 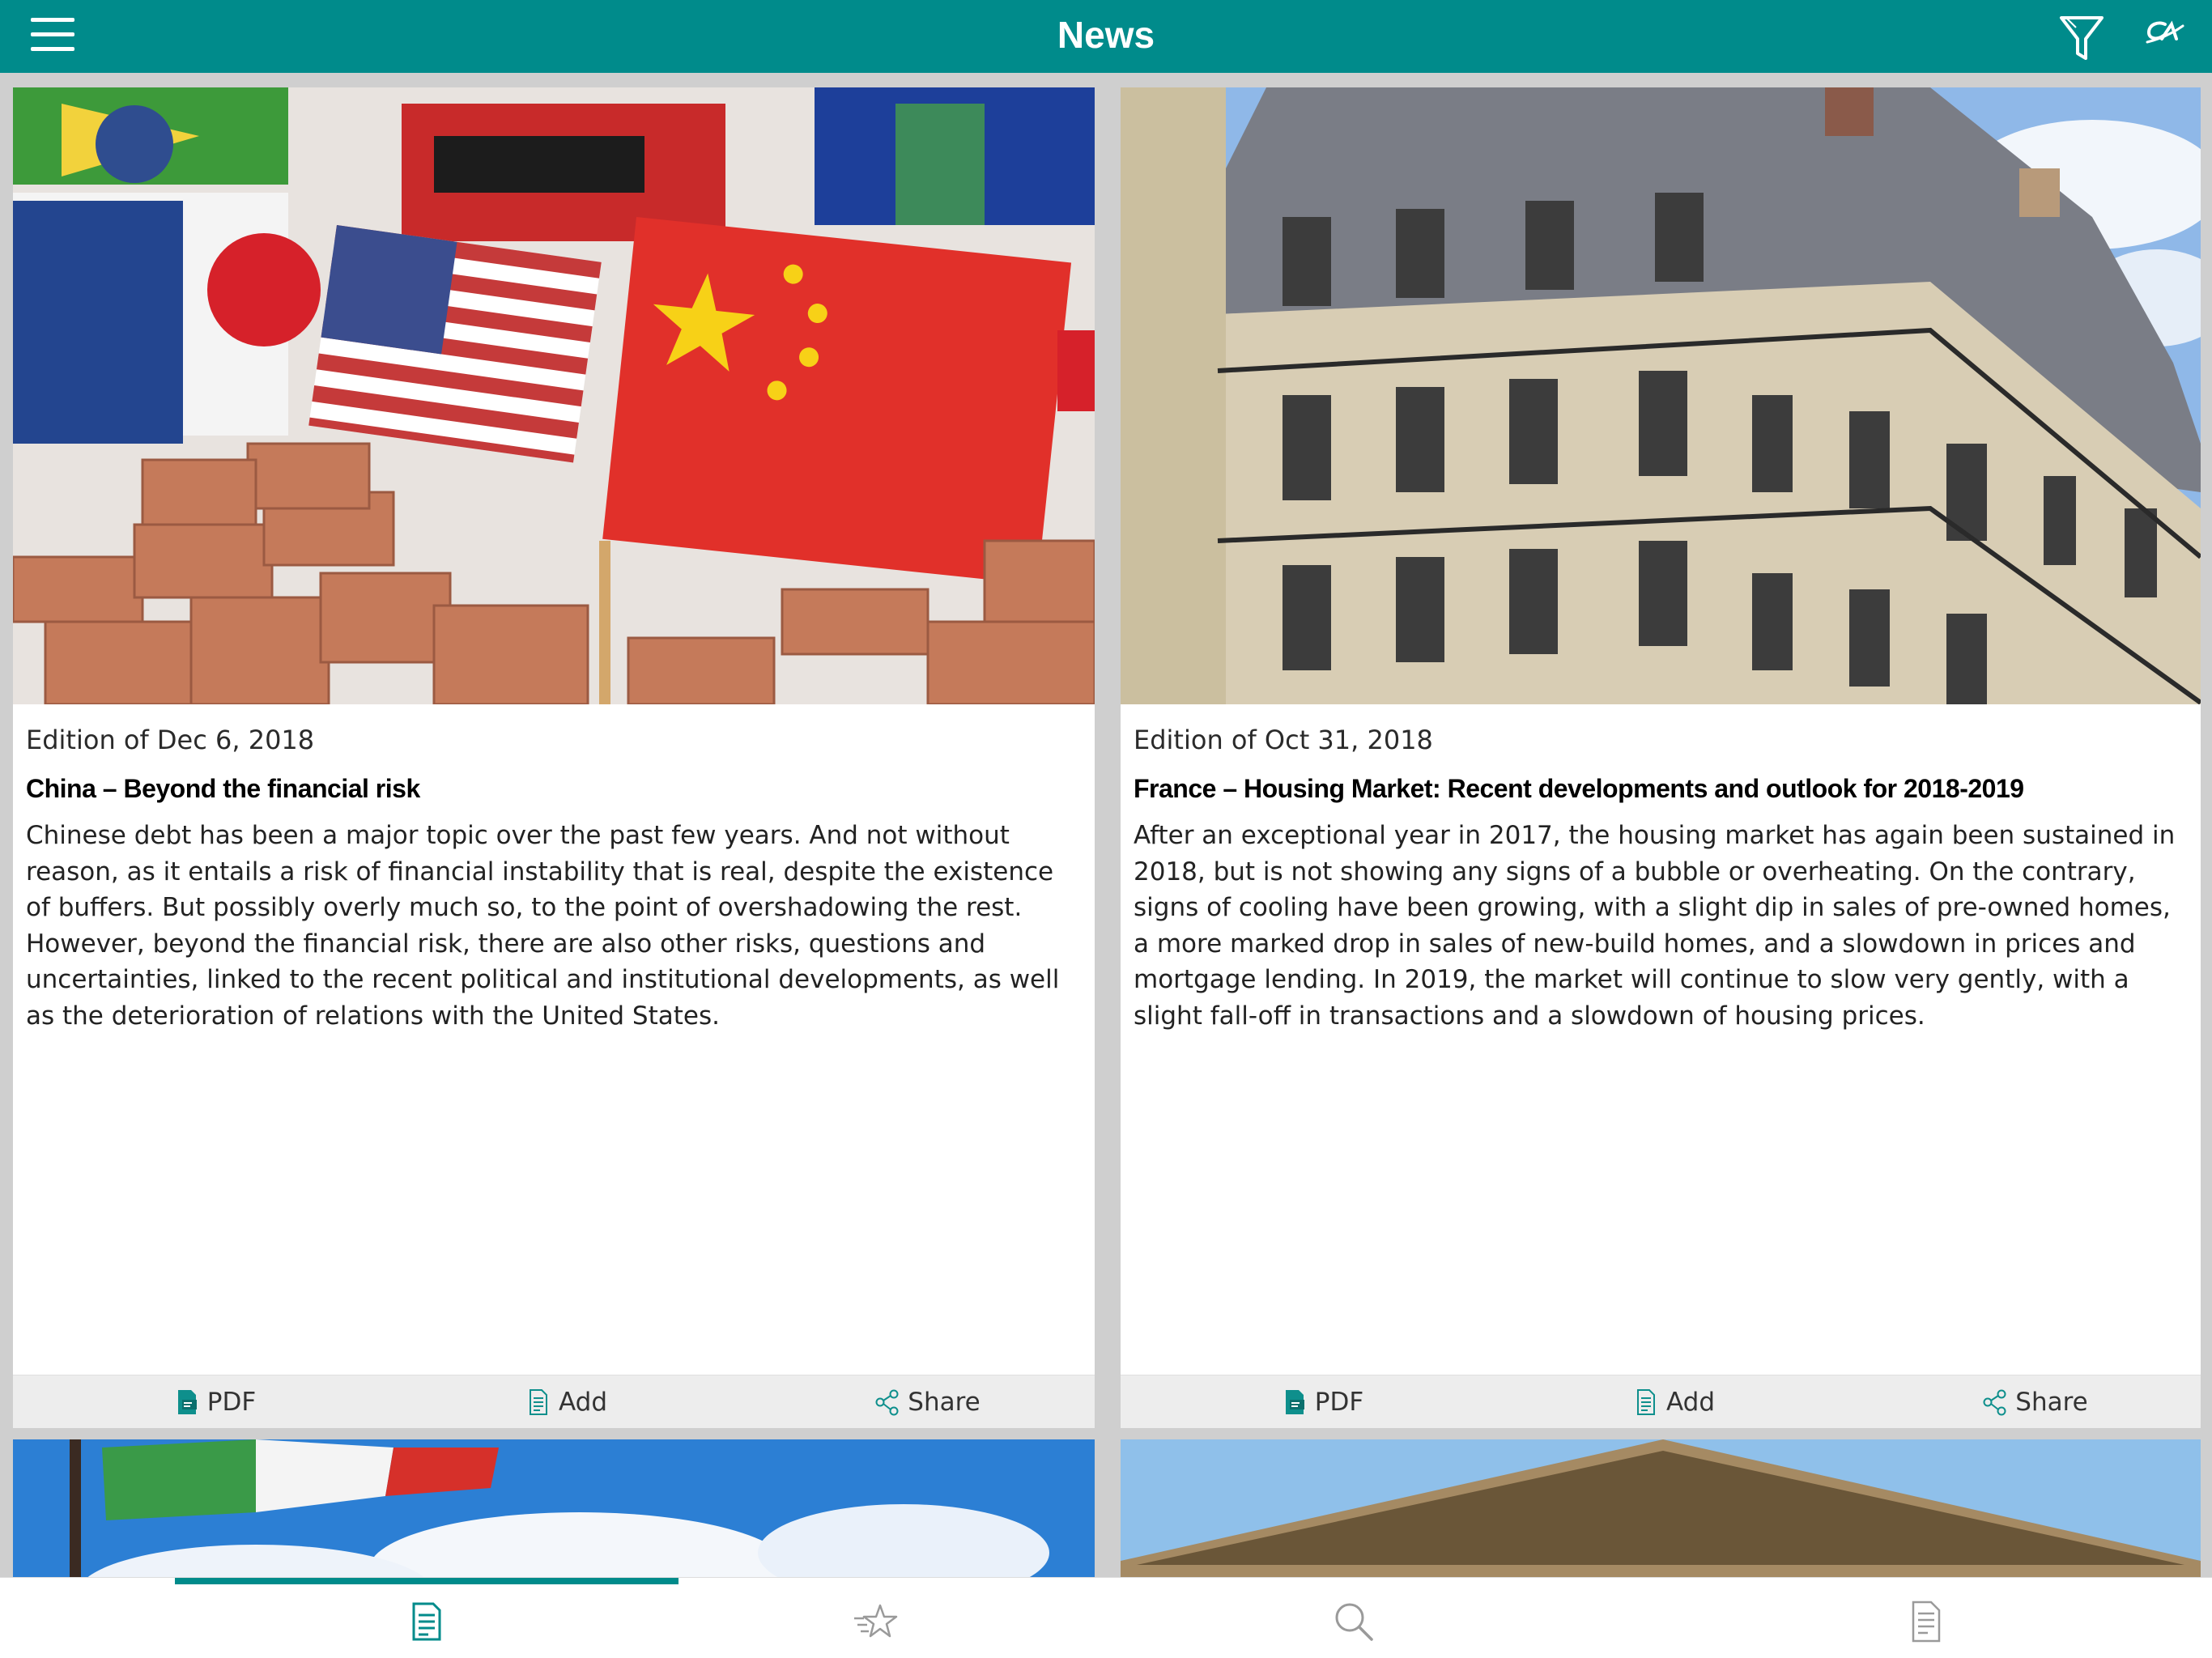 I want to click on article-edition-date: Edition of Oct 31, 2018, so click(x=1283, y=740).